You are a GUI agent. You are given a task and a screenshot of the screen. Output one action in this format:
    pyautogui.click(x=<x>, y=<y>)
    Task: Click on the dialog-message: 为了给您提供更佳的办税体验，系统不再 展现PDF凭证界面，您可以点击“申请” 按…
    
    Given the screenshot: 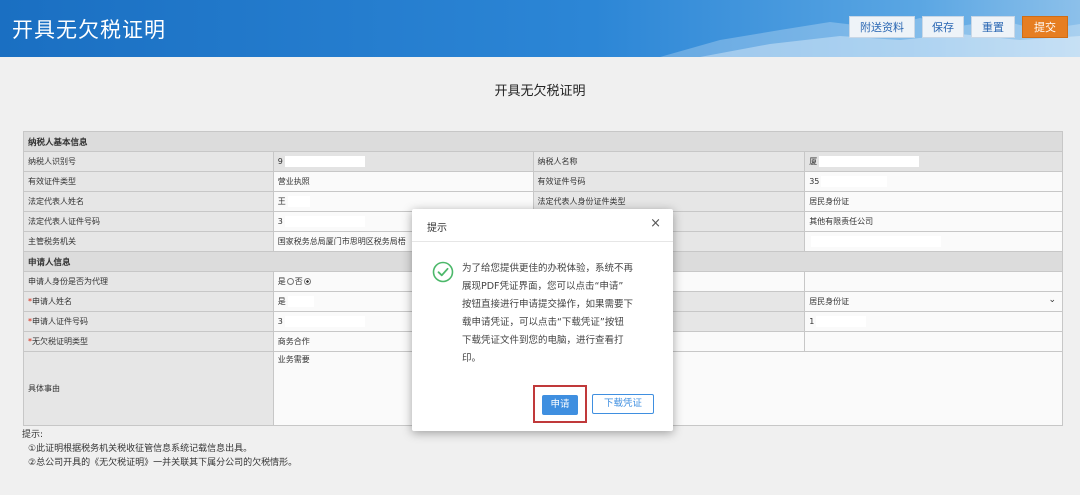 What is the action you would take?
    pyautogui.click(x=559, y=314)
    